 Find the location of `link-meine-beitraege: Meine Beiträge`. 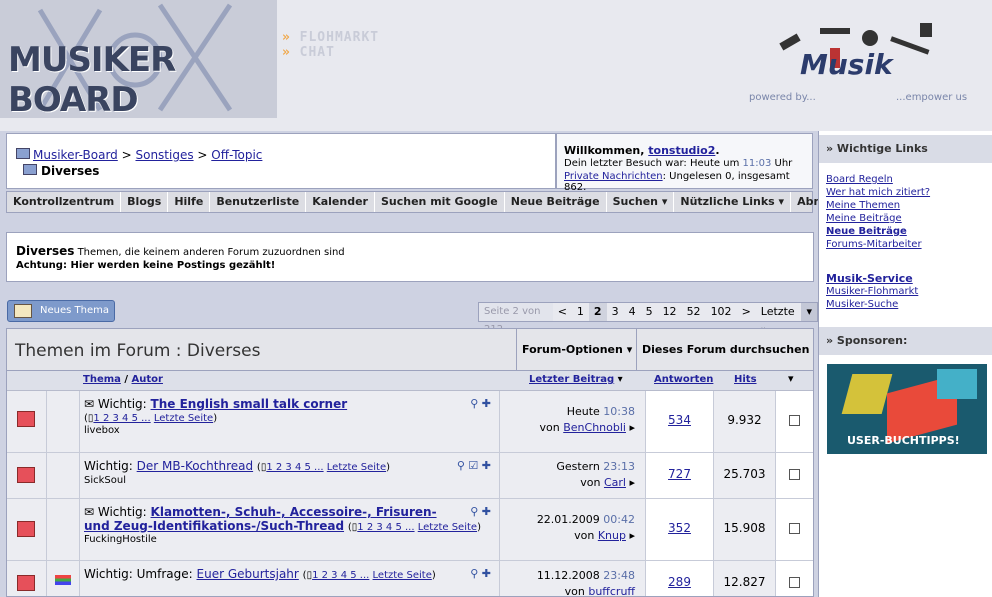

link-meine-beitraege: Meine Beiträge is located at coordinates (906, 218).